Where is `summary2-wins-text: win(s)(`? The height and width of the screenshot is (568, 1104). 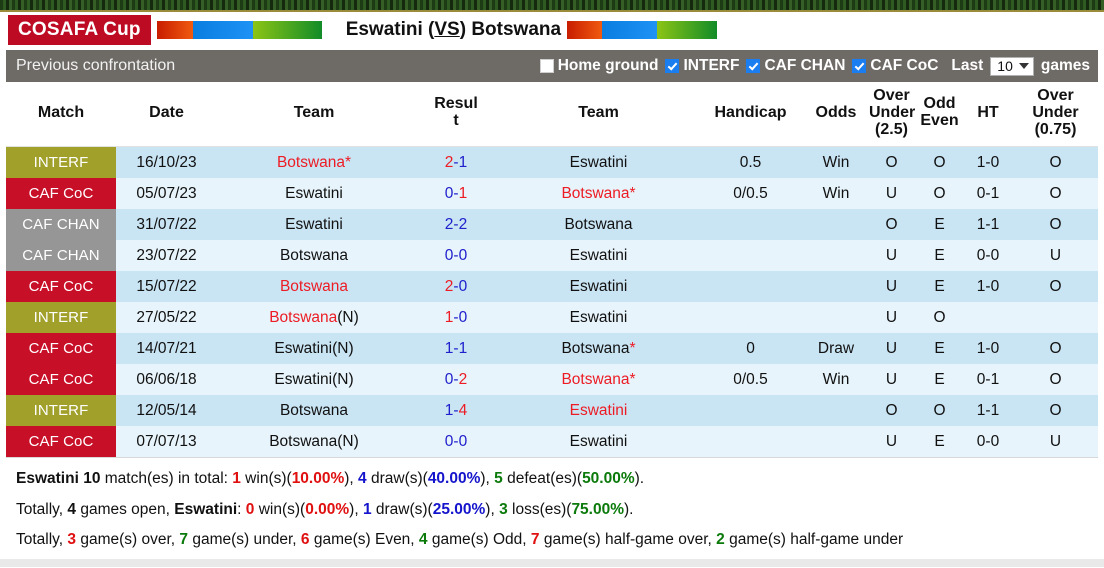
summary2-wins-text: win(s)( is located at coordinates (280, 509).